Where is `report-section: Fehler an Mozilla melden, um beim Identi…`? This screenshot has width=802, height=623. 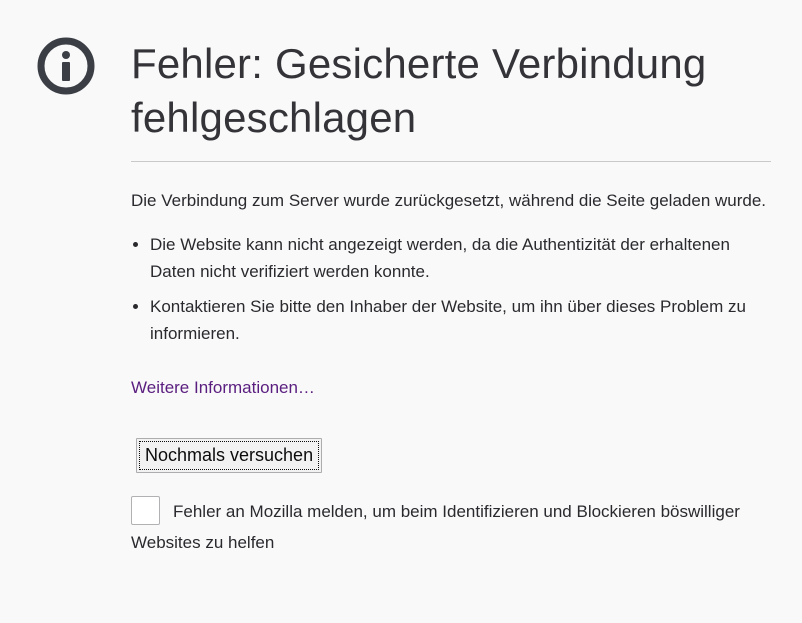
report-section: Fehler an Mozilla melden, um beim Identi… is located at coordinates (451, 527).